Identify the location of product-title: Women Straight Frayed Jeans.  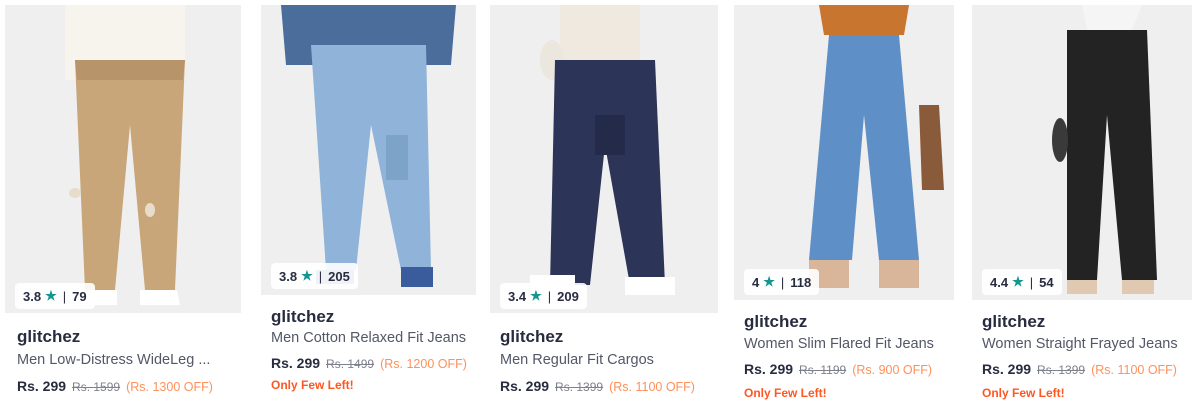
(1087, 344).